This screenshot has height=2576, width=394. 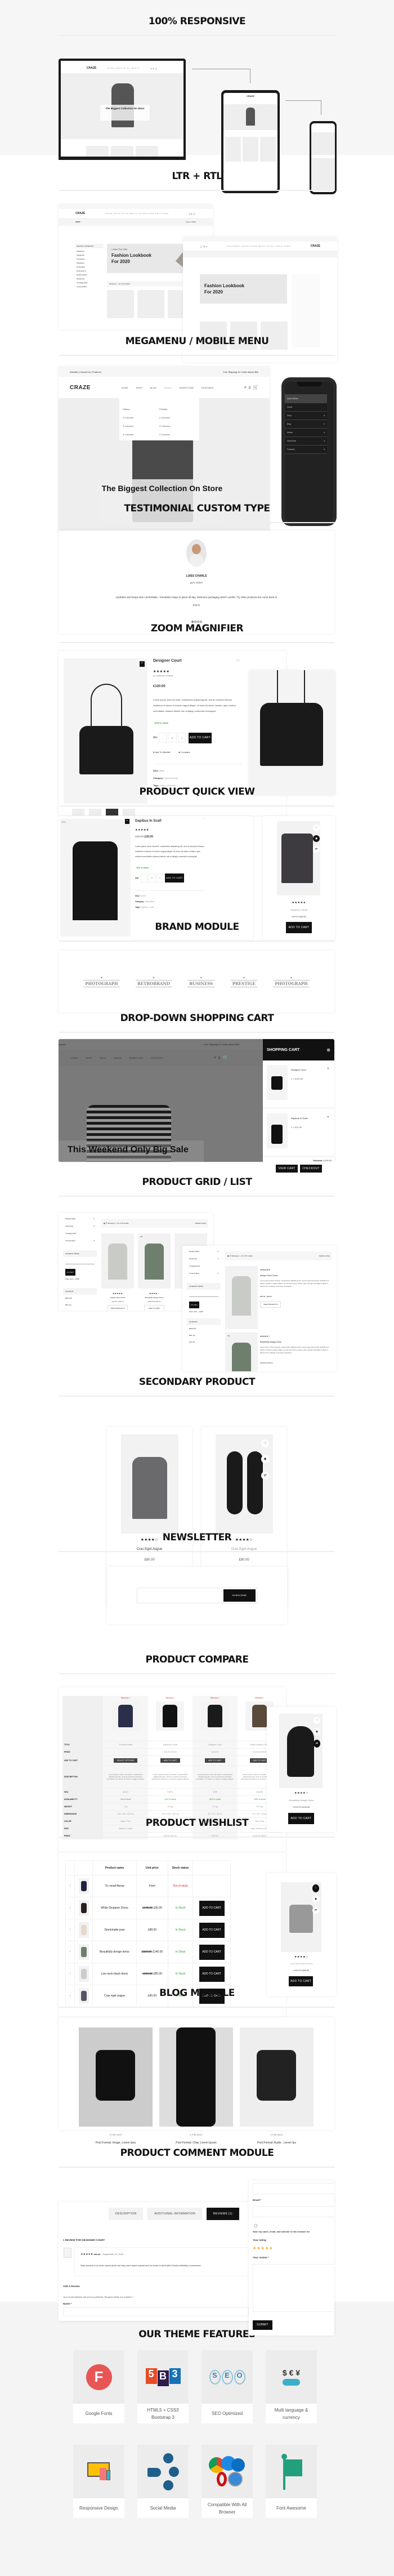 I want to click on wishlist-link: ♥ Add To Wishlist, so click(x=162, y=752).